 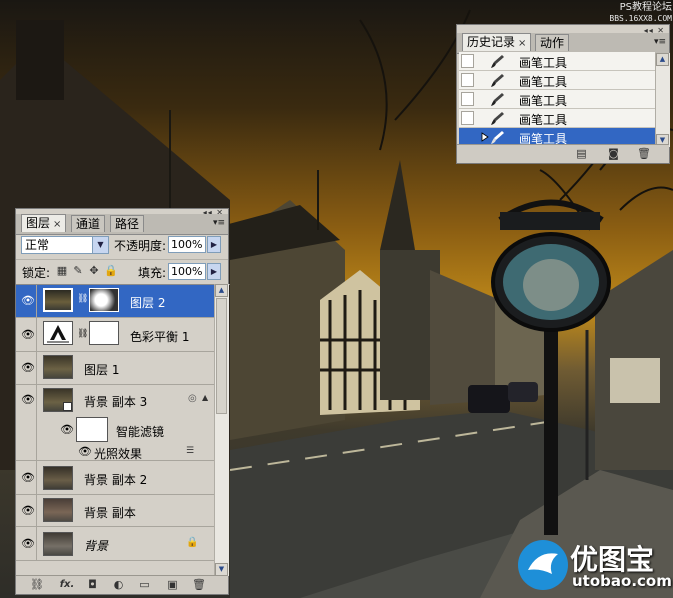 I want to click on layer-row-background: 👁 背景 🔒, so click(x=115, y=544).